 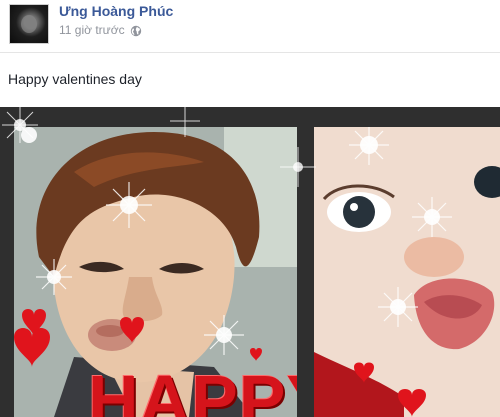 I want to click on post-status-text: Happy valentines day, so click(x=75, y=79).